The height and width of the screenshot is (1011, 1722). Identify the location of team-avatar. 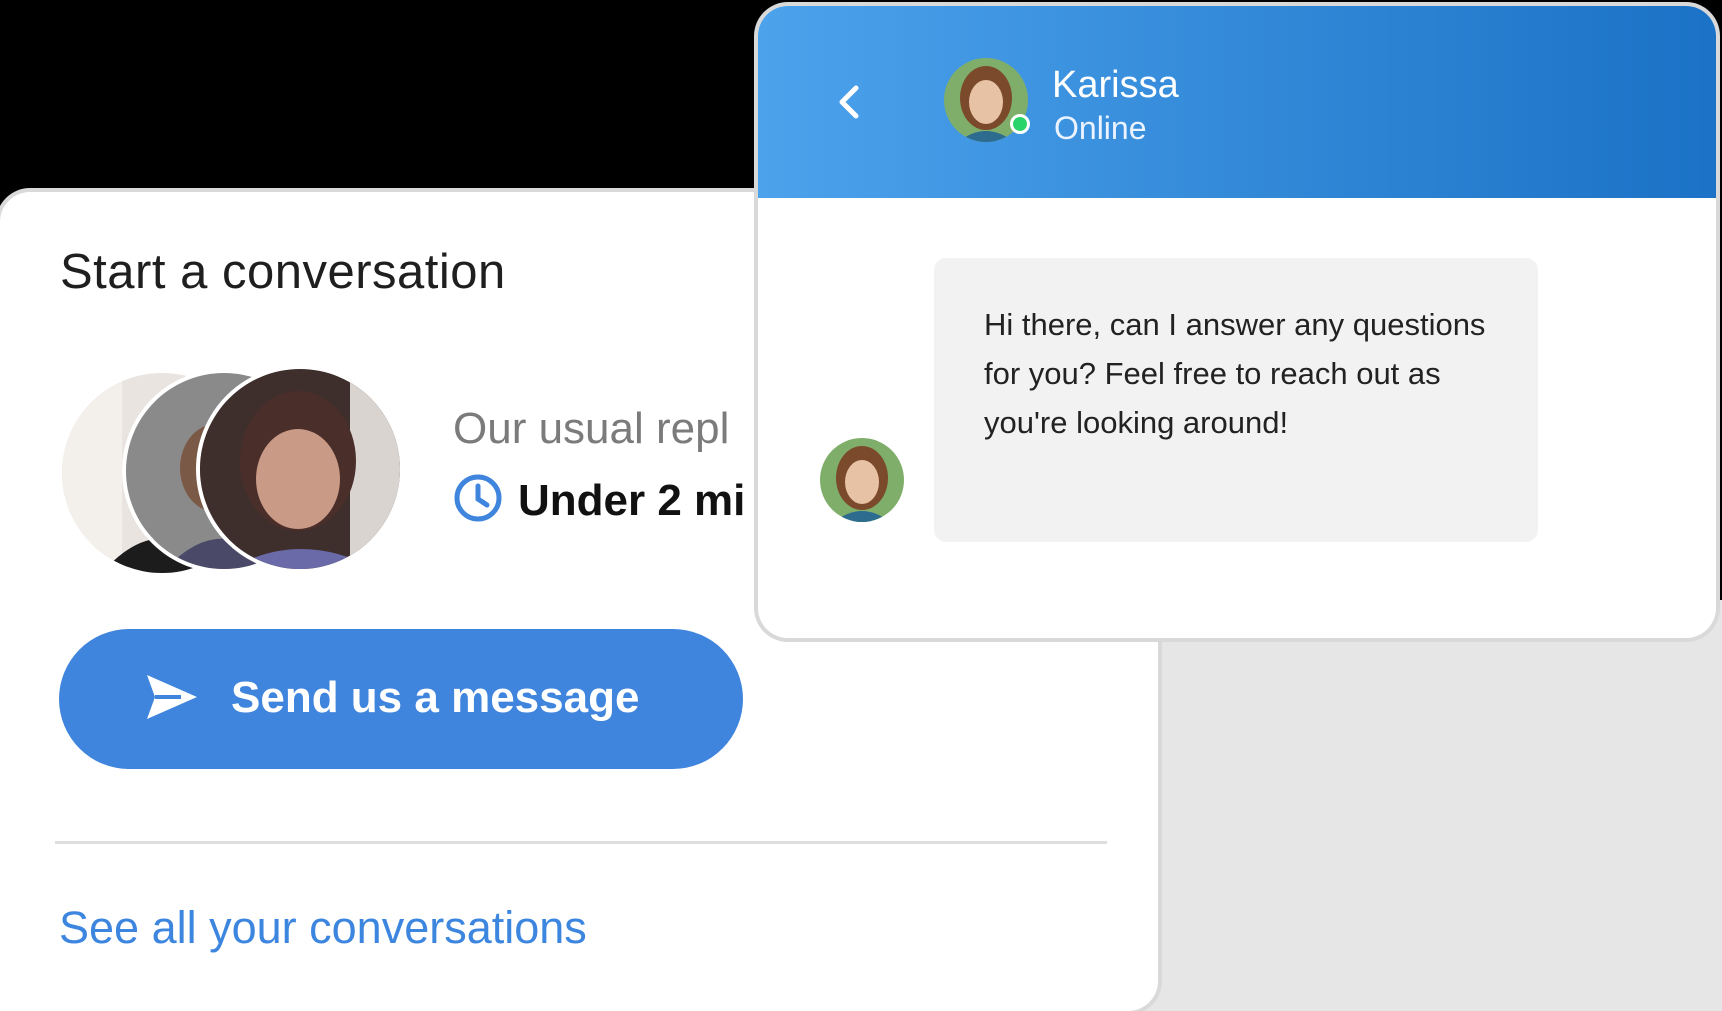
(300, 469).